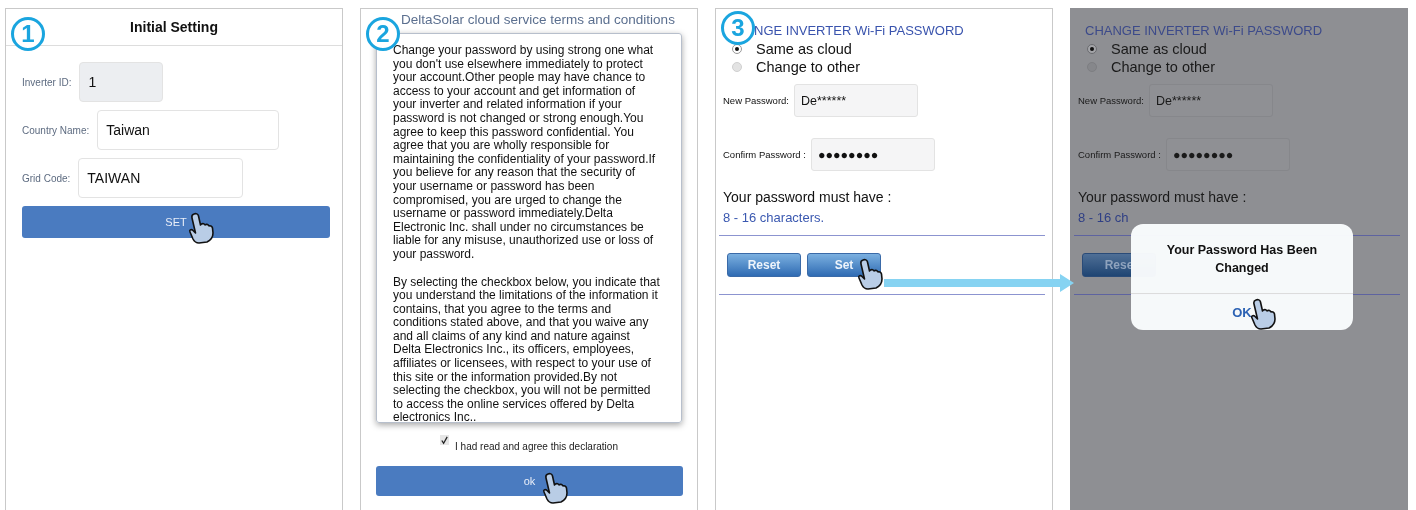 The image size is (1416, 510). What do you see at coordinates (1103, 217) in the screenshot?
I see `rule-text: 8 - 16 ch` at bounding box center [1103, 217].